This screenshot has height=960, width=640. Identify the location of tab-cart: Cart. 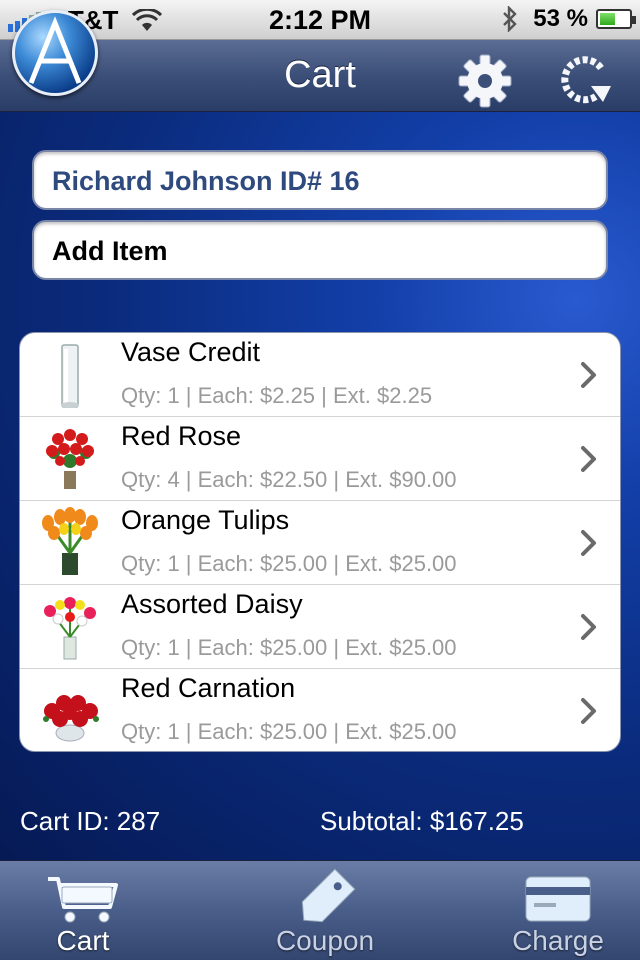
(83, 910).